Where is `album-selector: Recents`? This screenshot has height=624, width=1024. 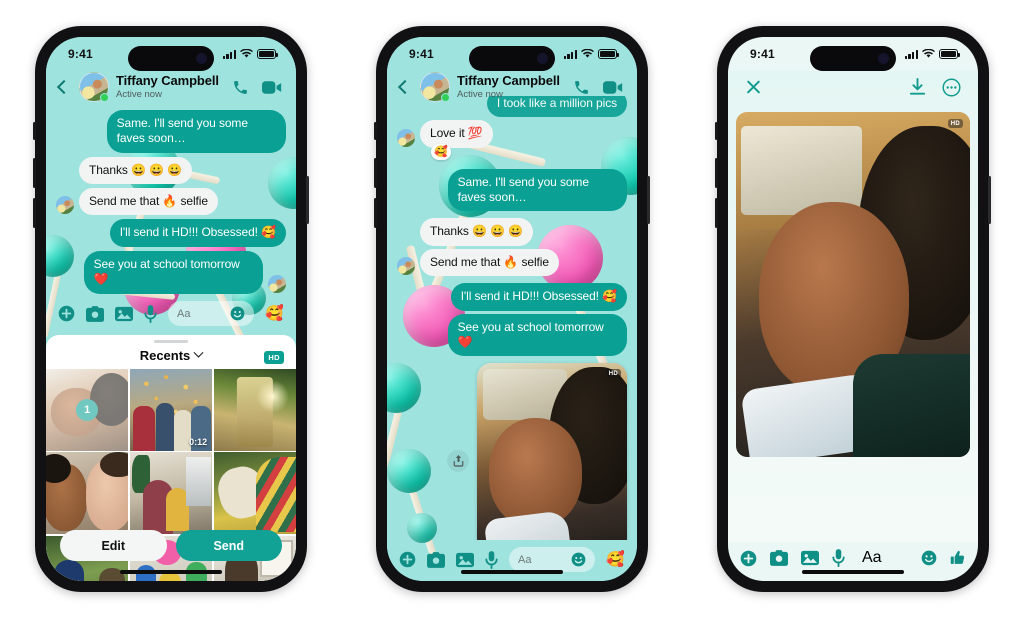
album-selector: Recents is located at coordinates (172, 355).